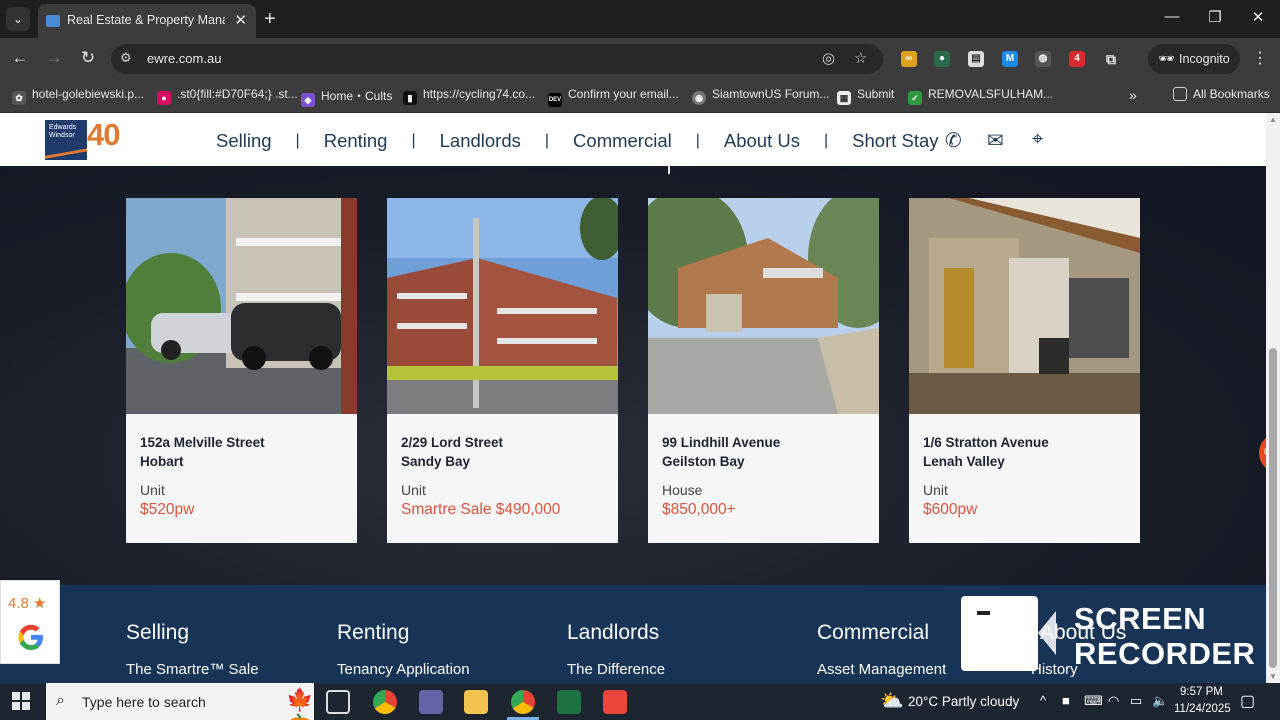 Image resolution: width=1280 pixels, height=720 pixels. What do you see at coordinates (244, 141) in the screenshot?
I see `nav-selling: Selling` at bounding box center [244, 141].